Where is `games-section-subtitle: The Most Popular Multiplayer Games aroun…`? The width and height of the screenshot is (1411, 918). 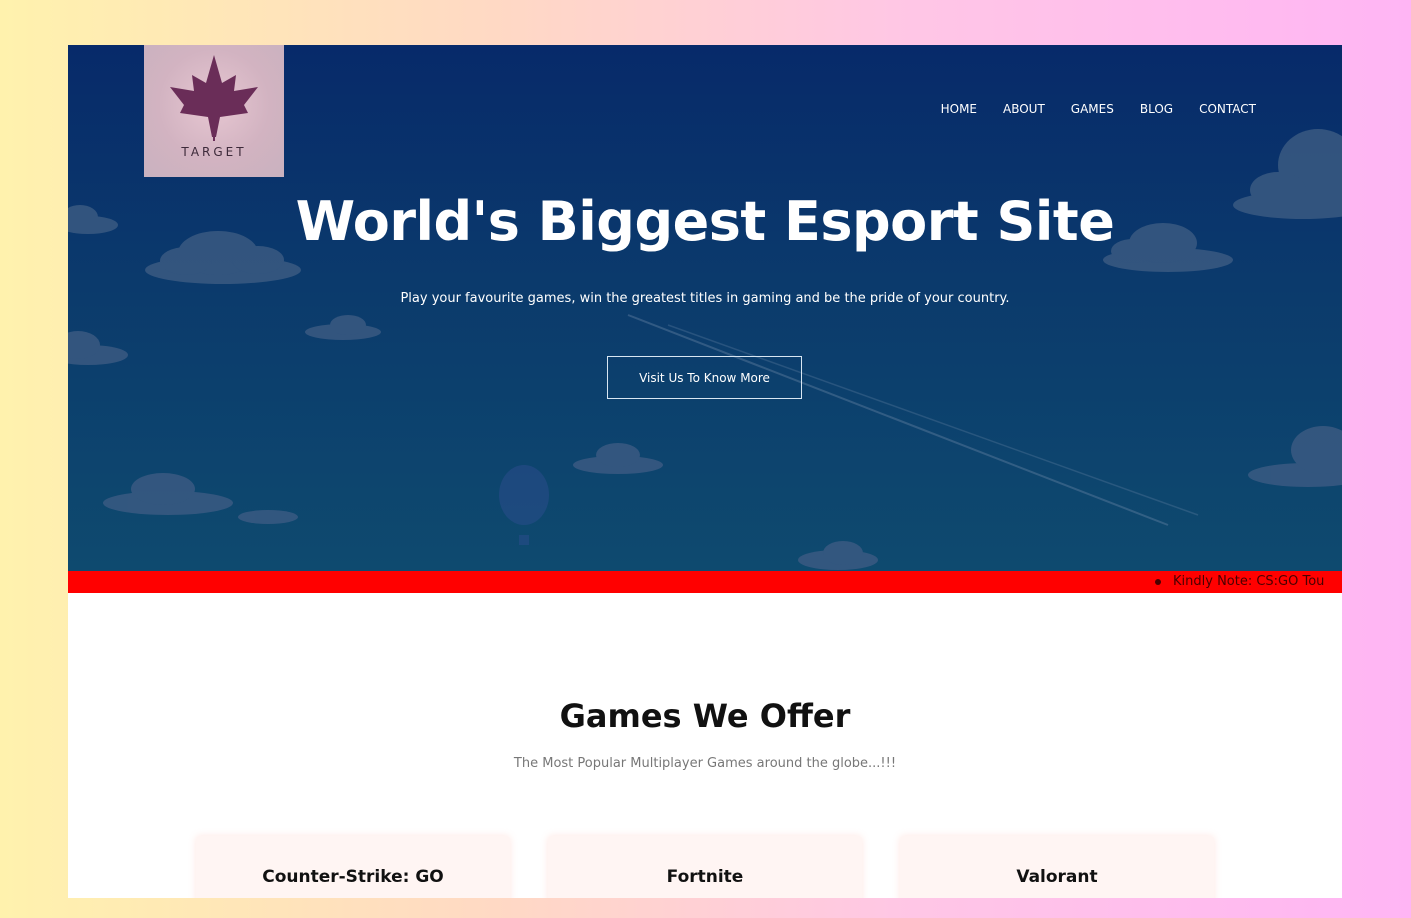 games-section-subtitle: The Most Popular Multiplayer Games aroun… is located at coordinates (705, 763).